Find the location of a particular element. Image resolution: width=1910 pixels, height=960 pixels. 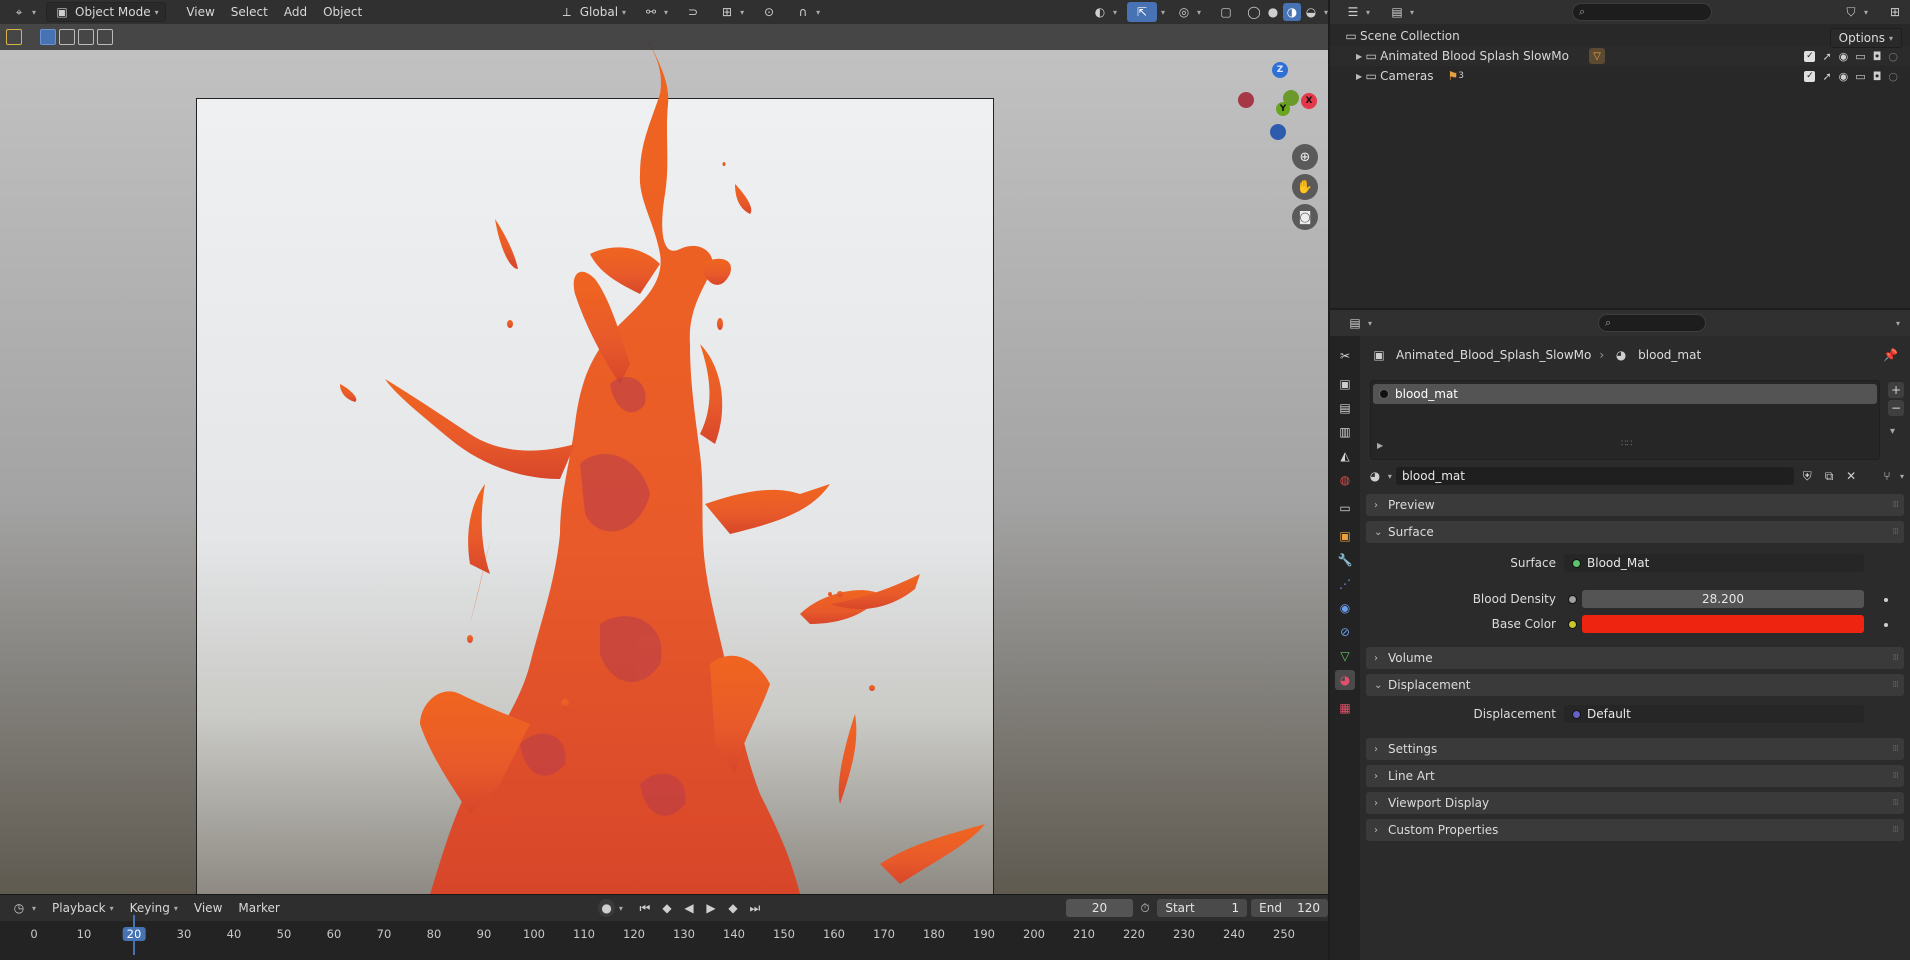

render-tab-icon: ▣ is located at coordinates (1345, 384).